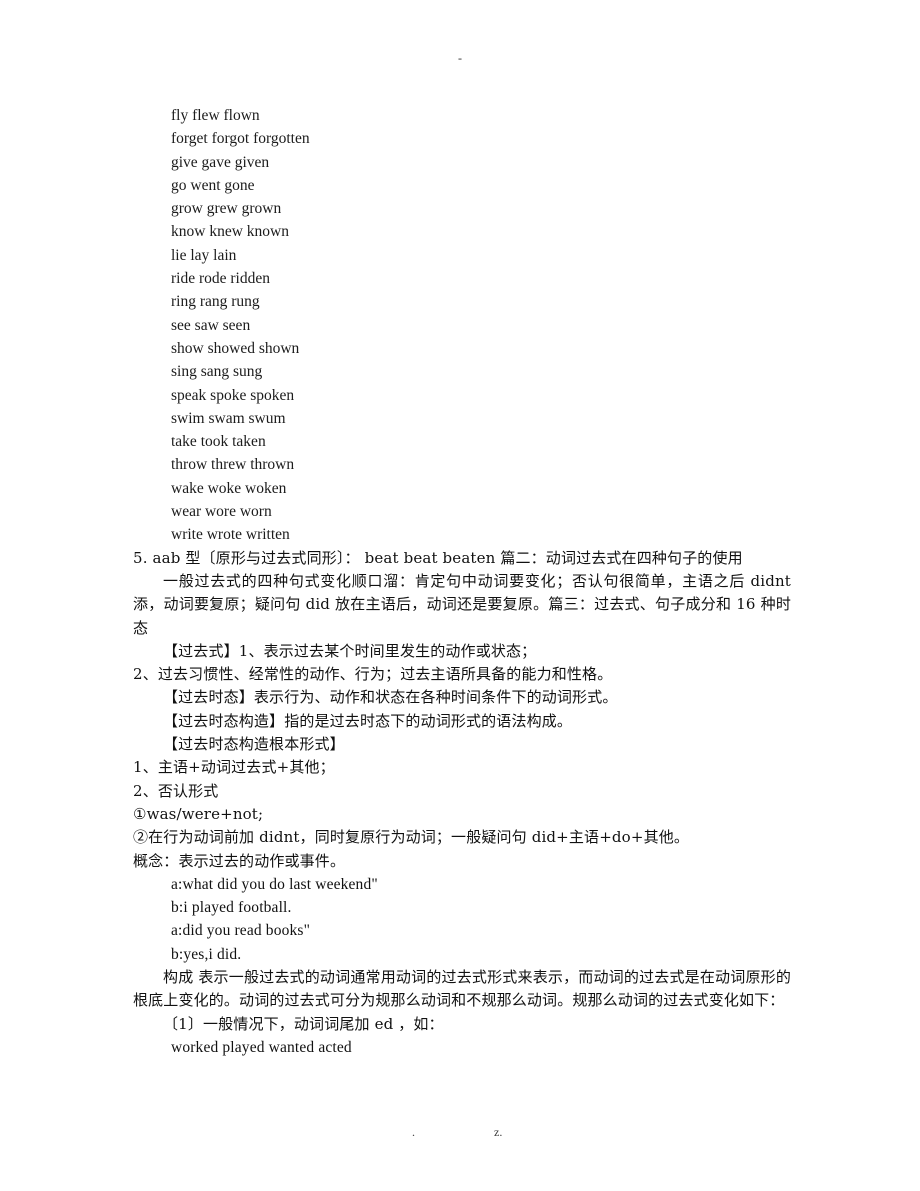  Describe the element at coordinates (368, 720) in the screenshot. I see `paragraph-past-tense-structure: 【过去时态构造】指的是过去时态下的动词形式的语法构成。` at that location.